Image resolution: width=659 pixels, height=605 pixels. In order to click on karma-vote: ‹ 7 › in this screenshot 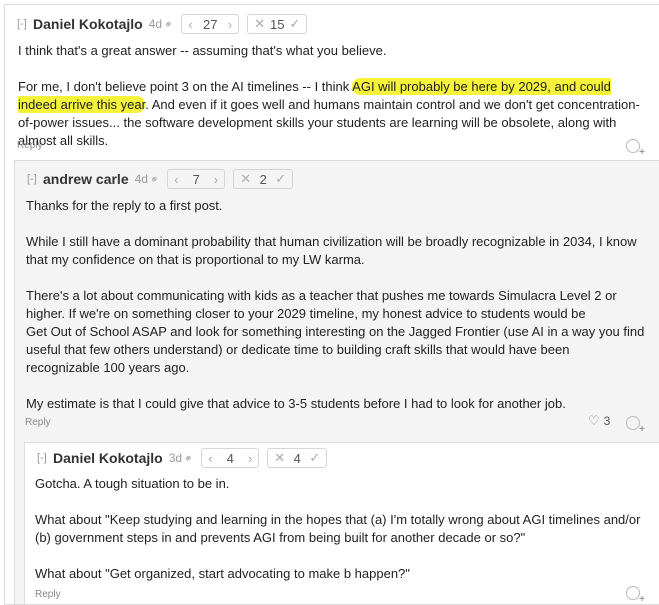, I will do `click(196, 179)`.